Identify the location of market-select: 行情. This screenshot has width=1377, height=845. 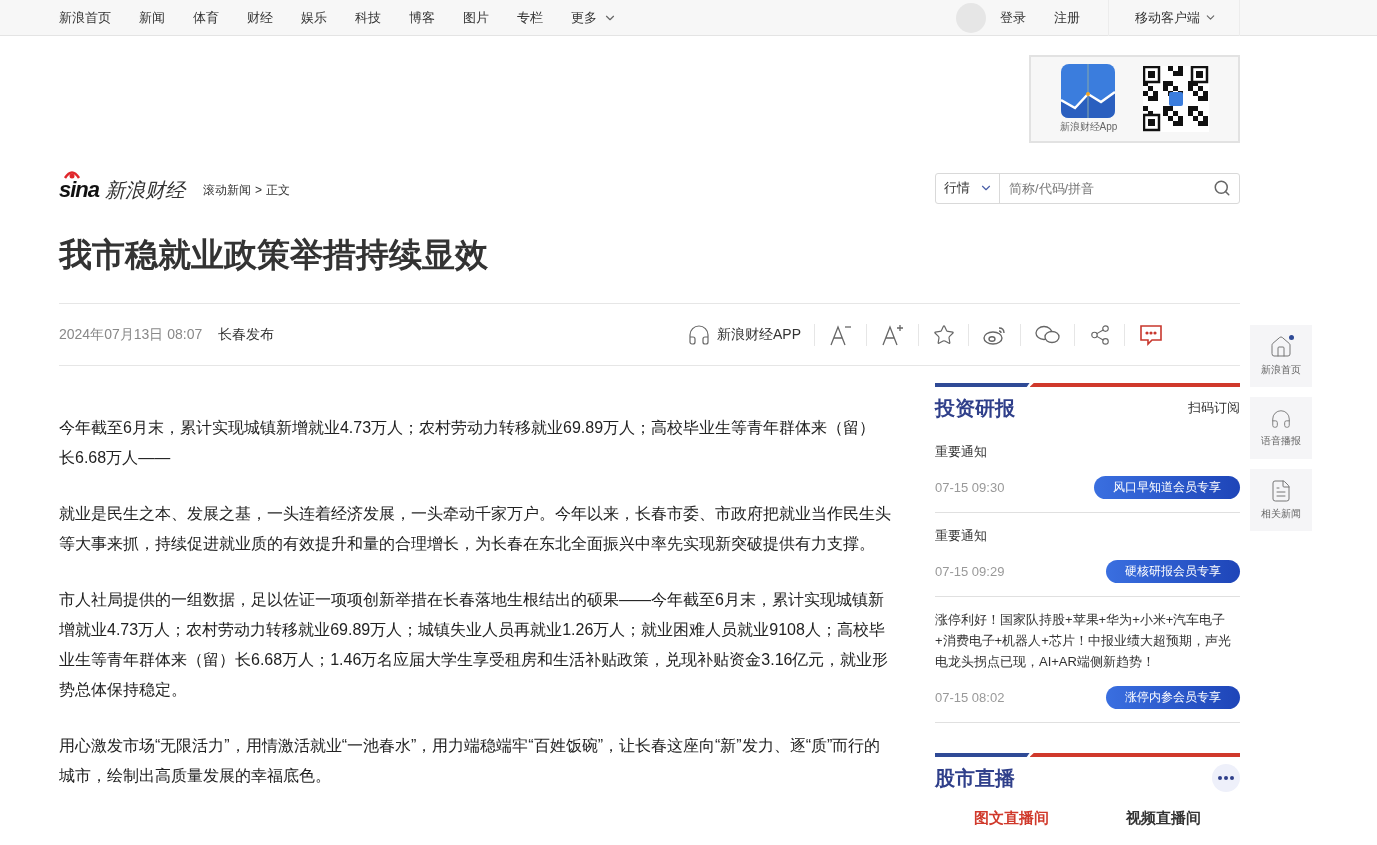
(968, 188).